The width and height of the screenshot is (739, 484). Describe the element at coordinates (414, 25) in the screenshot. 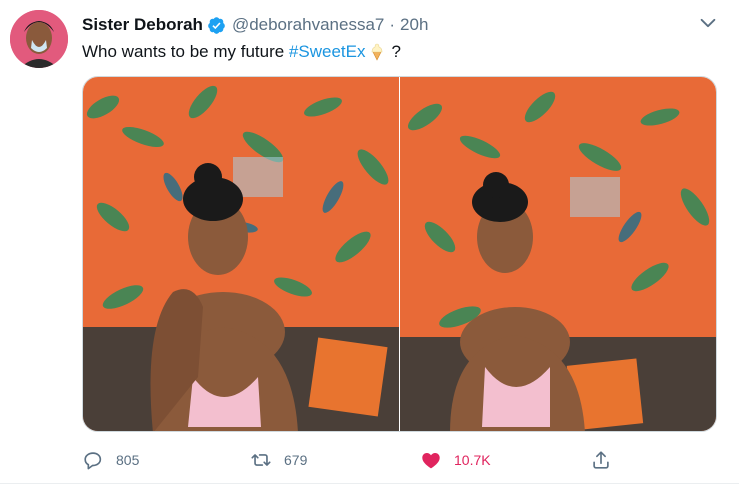

I see `timestamp: 20h` at that location.